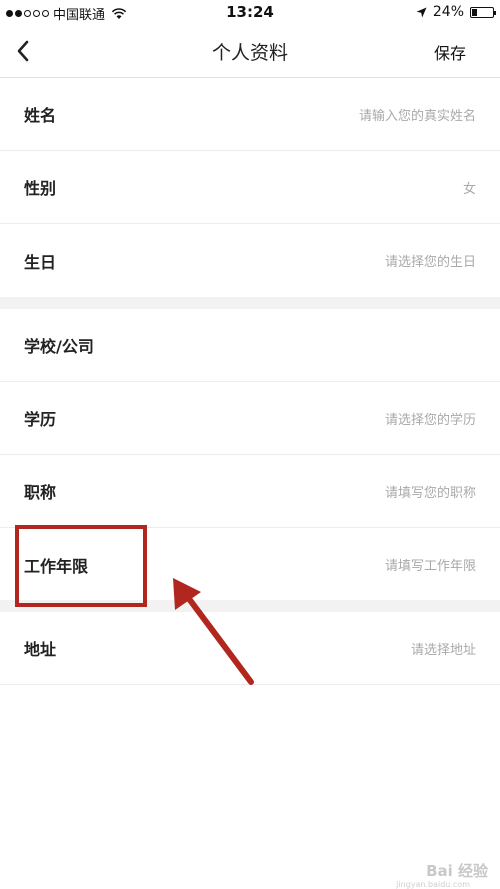  What do you see at coordinates (430, 566) in the screenshot?
I see `field-placeholder: 请填写工作年限` at bounding box center [430, 566].